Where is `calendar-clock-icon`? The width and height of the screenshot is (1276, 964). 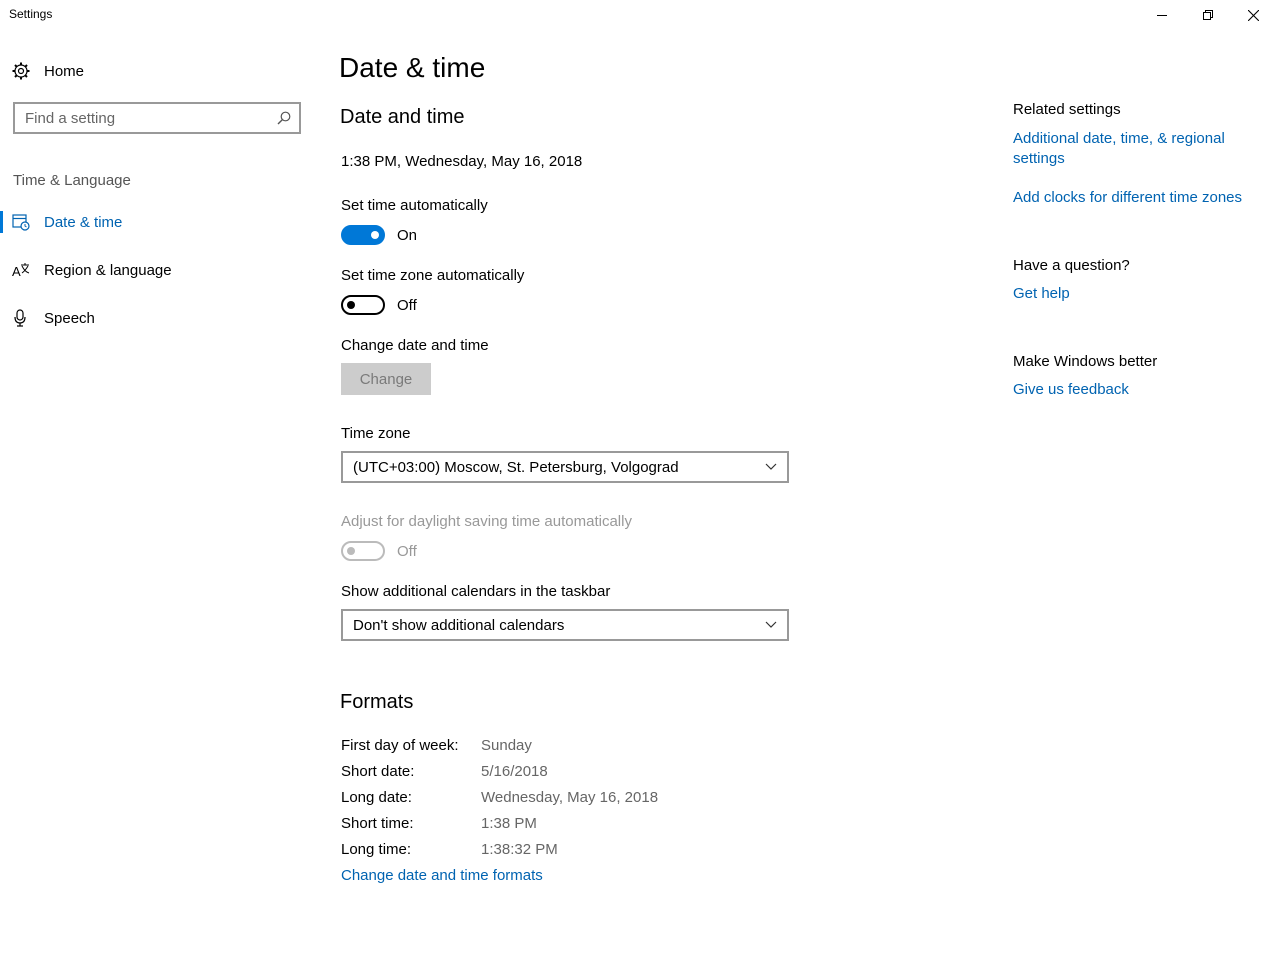 calendar-clock-icon is located at coordinates (22, 222).